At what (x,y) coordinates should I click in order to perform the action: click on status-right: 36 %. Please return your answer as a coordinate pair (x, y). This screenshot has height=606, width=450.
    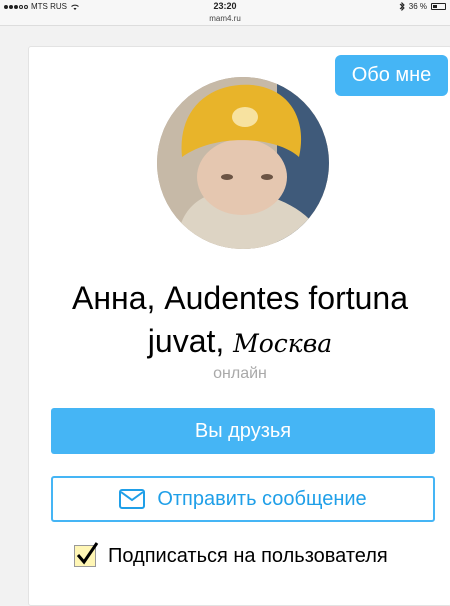
    Looking at the image, I should click on (422, 6).